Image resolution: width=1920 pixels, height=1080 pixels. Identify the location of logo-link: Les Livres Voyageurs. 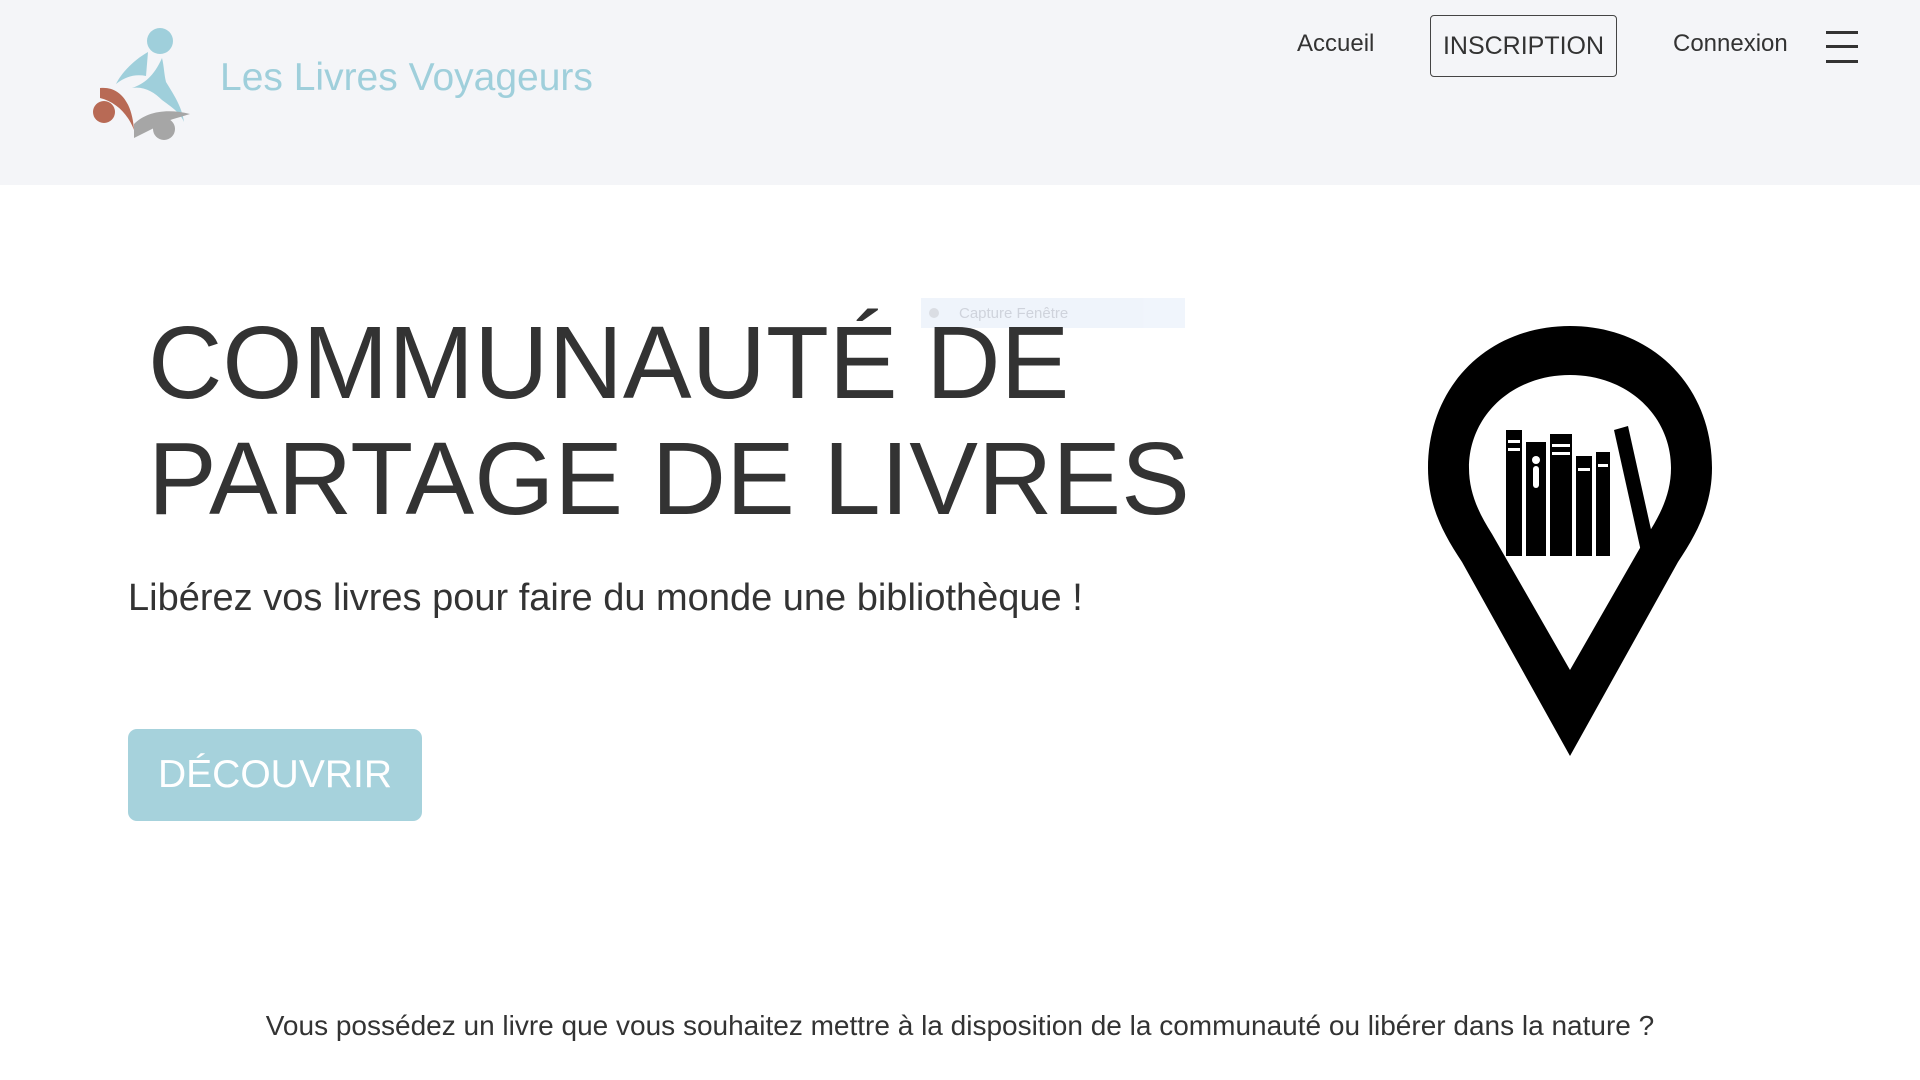
(352, 86).